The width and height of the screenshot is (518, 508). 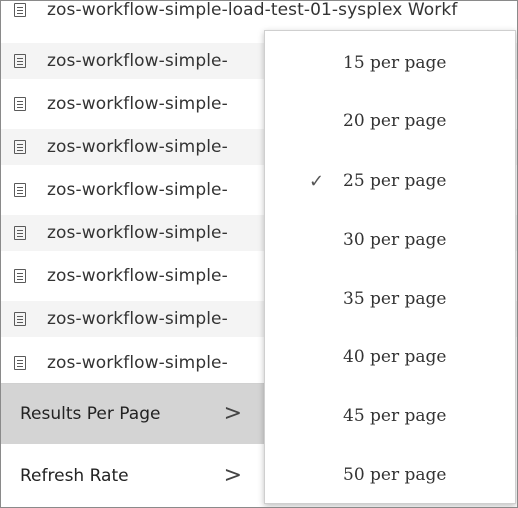 I want to click on settings-submenu: Results Per Page > Refresh Rate >, so click(x=132, y=445).